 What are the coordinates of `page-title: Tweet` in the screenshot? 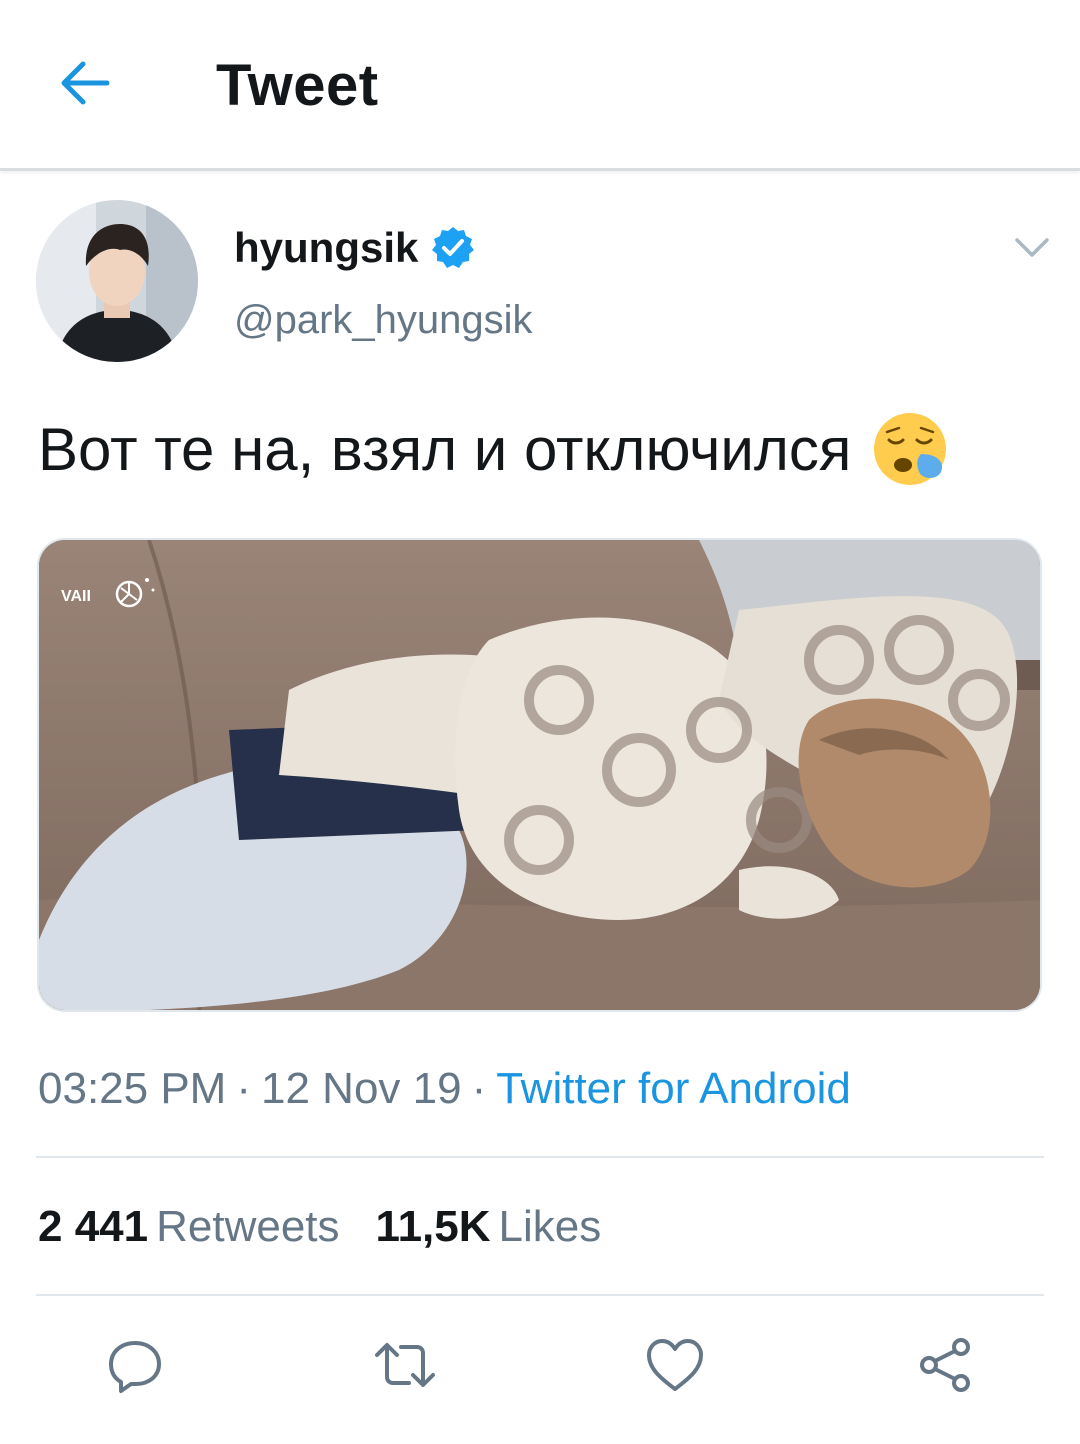 It's located at (297, 85).